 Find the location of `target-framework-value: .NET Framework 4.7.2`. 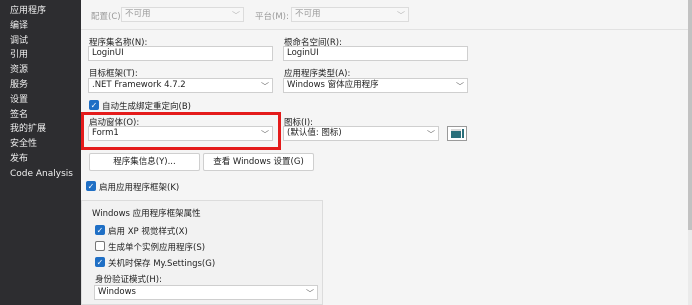

target-framework-value: .NET Framework 4.7.2 is located at coordinates (139, 85).